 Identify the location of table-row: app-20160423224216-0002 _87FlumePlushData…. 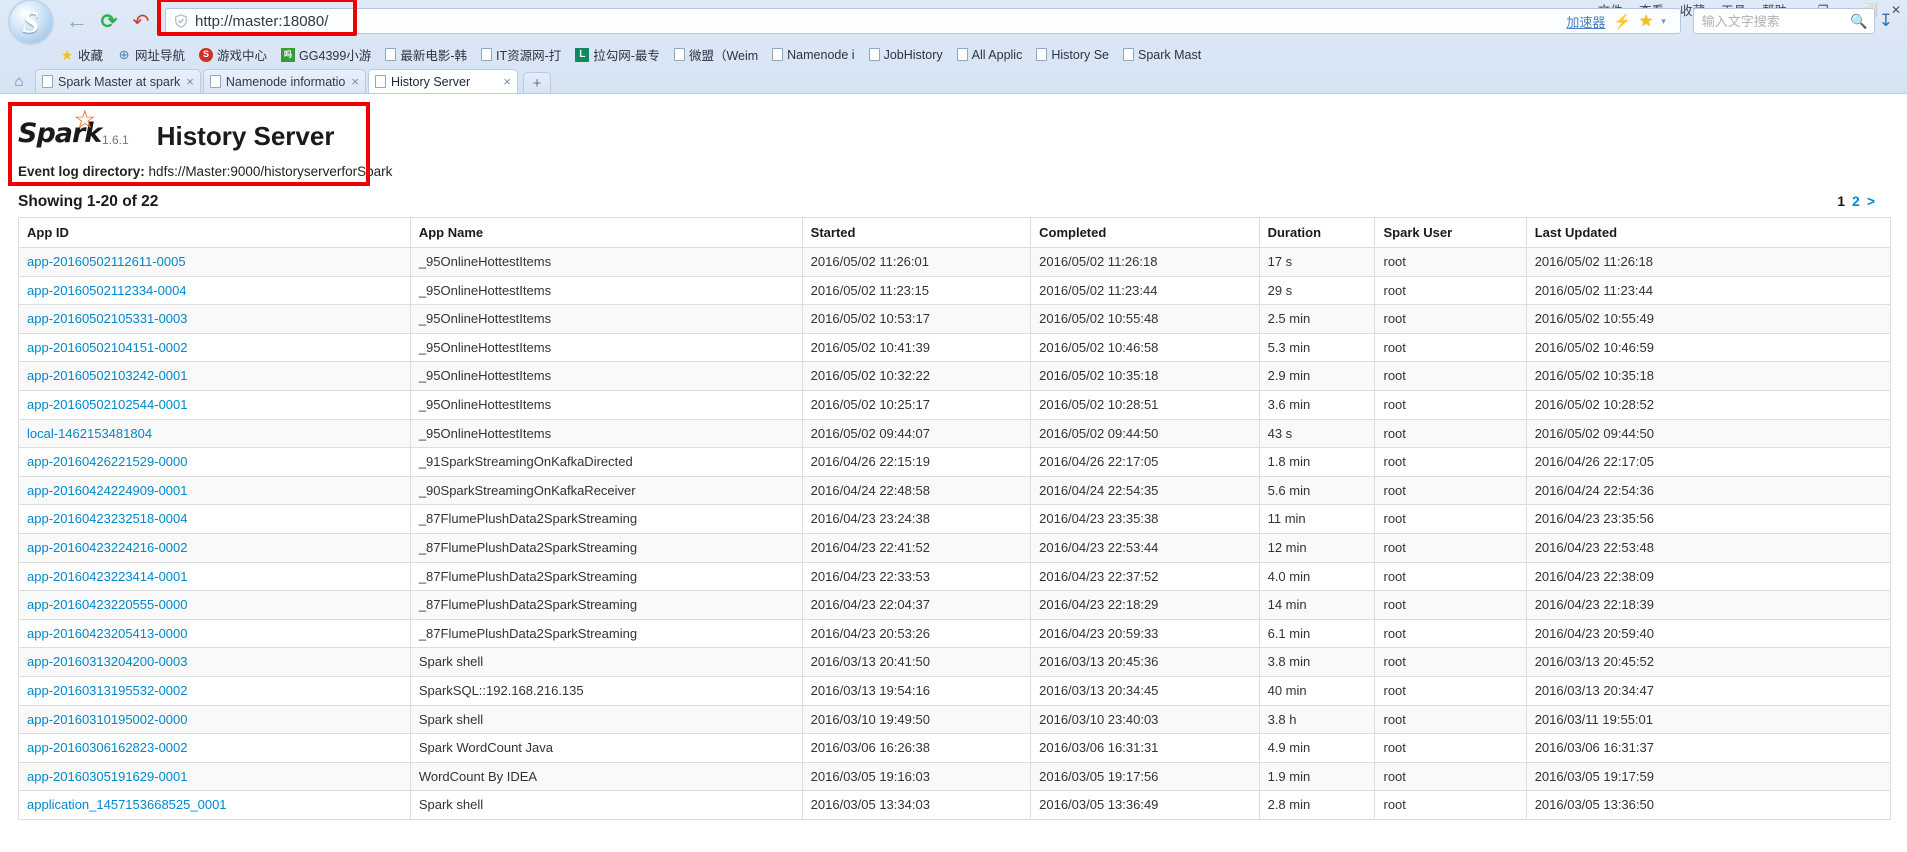
(955, 547).